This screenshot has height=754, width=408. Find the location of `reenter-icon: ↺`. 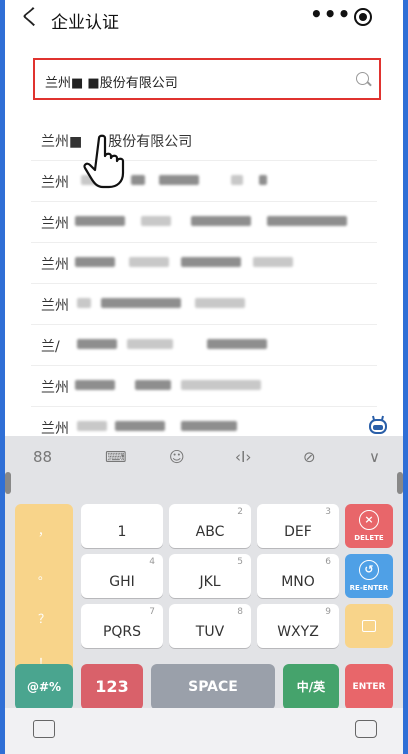

reenter-icon: ↺ is located at coordinates (369, 570).